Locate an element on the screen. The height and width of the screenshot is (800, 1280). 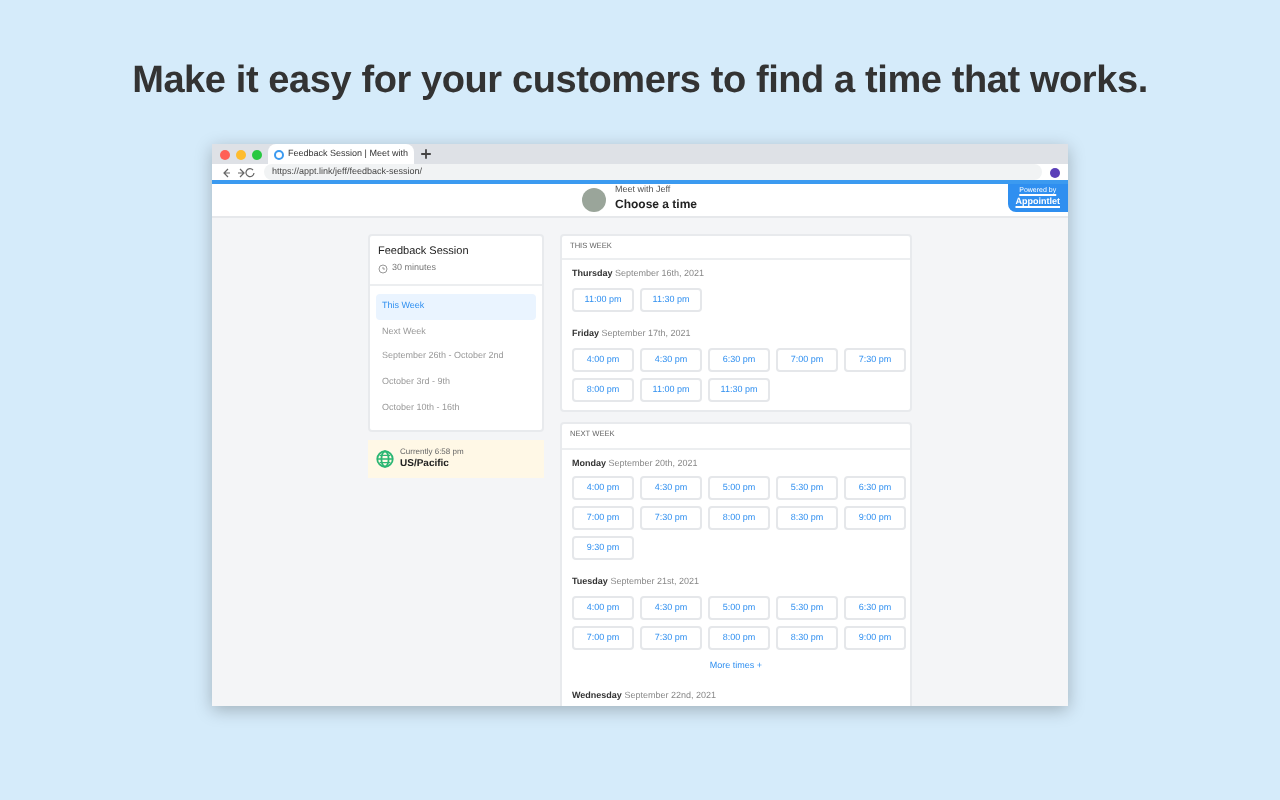
navigation-icon is located at coordinates (238, 172).